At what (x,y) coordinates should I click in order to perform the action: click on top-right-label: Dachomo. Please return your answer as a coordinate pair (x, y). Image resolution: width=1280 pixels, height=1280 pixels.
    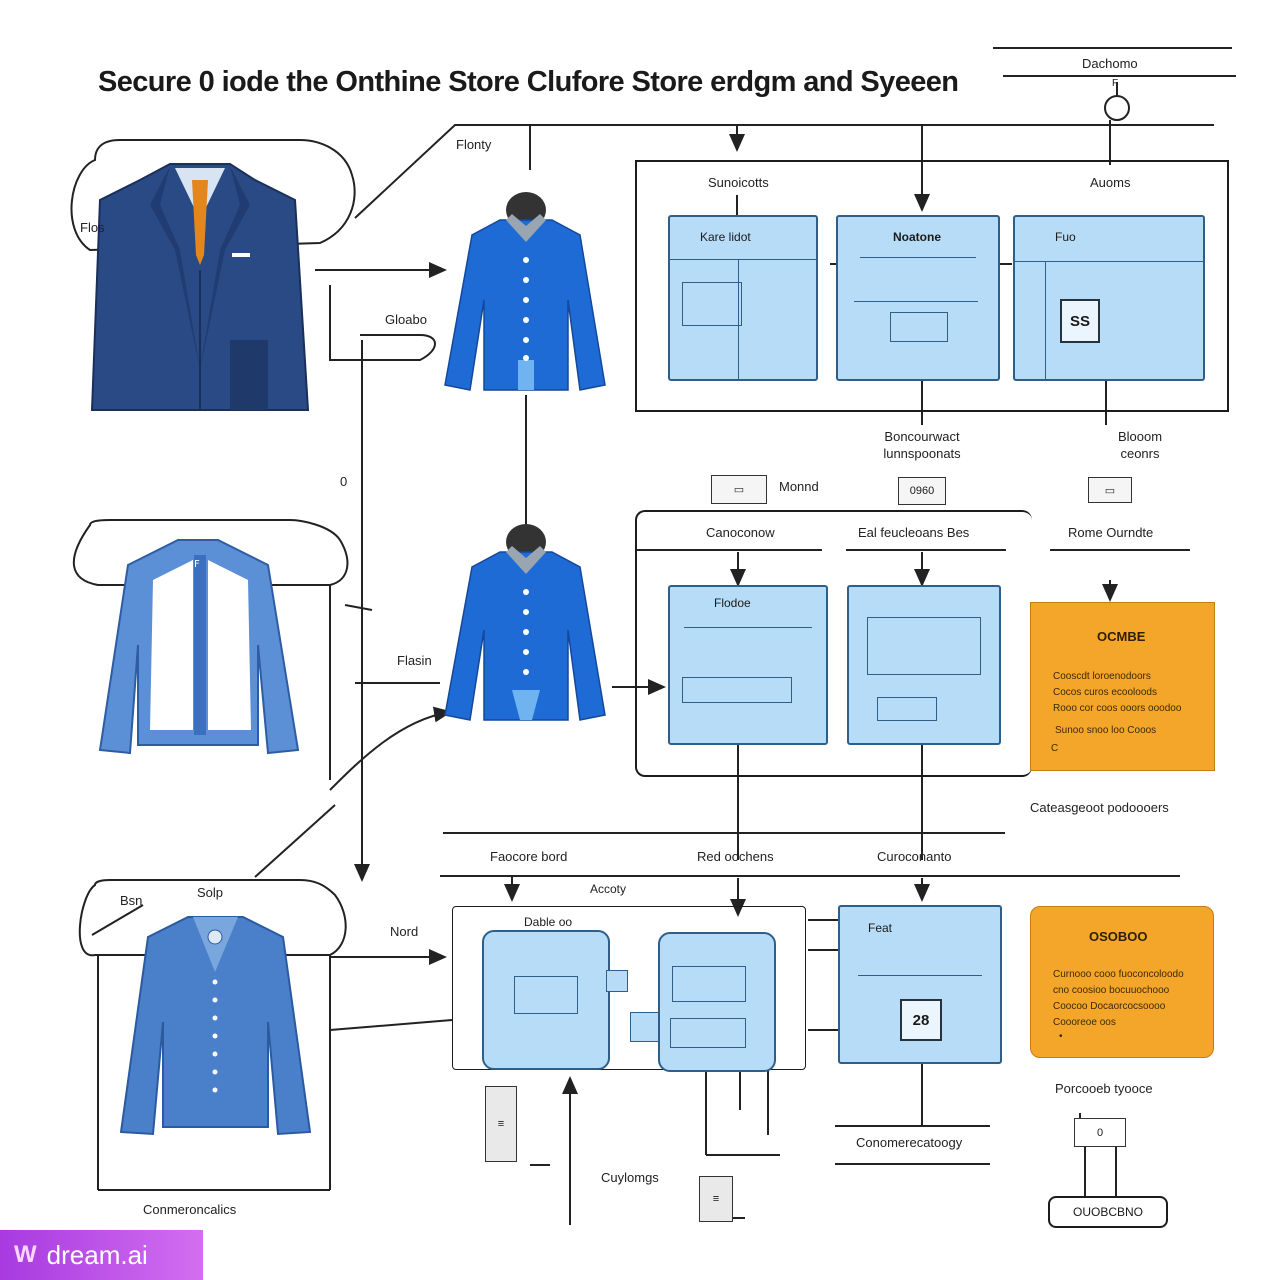
    Looking at the image, I should click on (1110, 63).